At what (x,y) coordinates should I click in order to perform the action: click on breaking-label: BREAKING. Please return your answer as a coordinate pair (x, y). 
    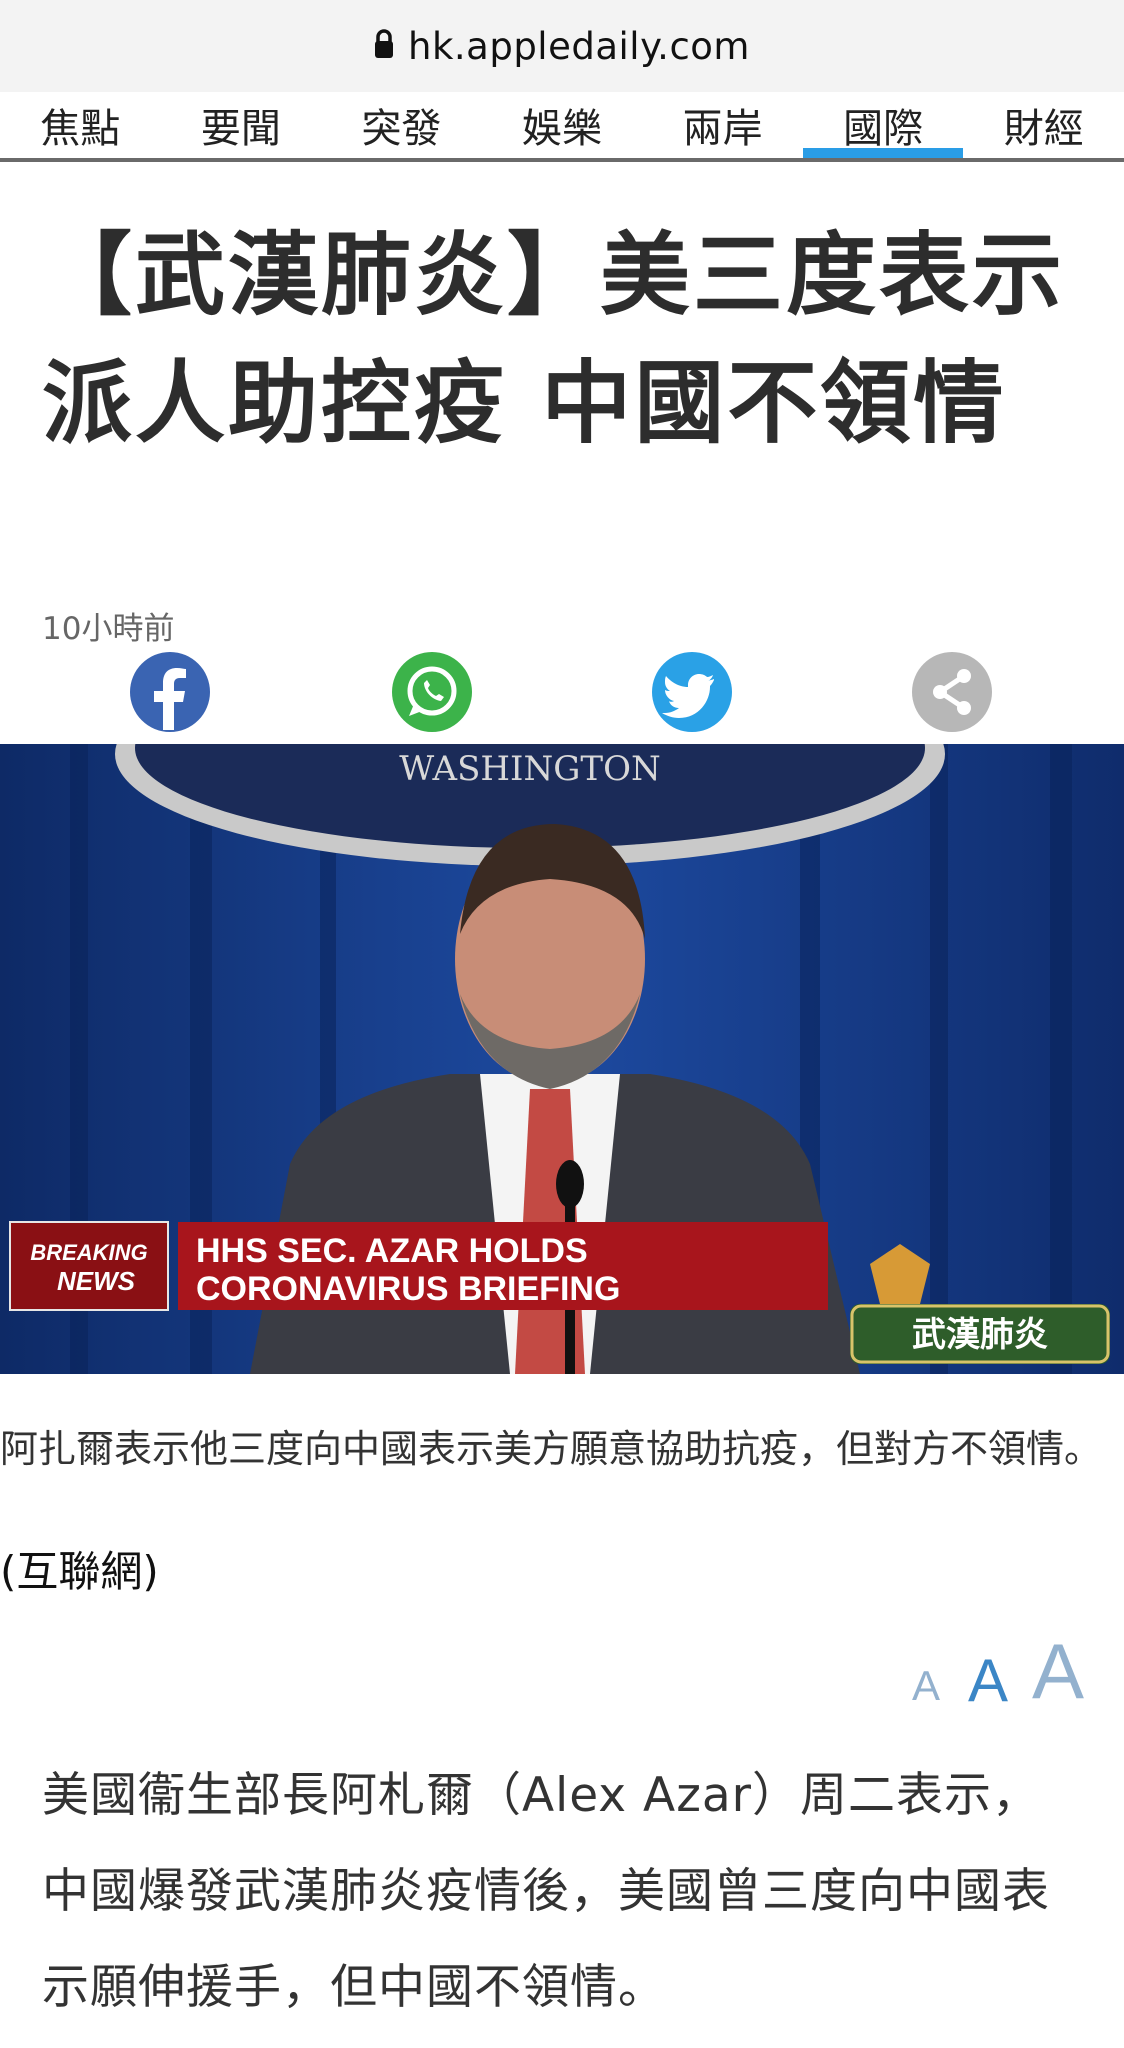
    Looking at the image, I should click on (88, 1252).